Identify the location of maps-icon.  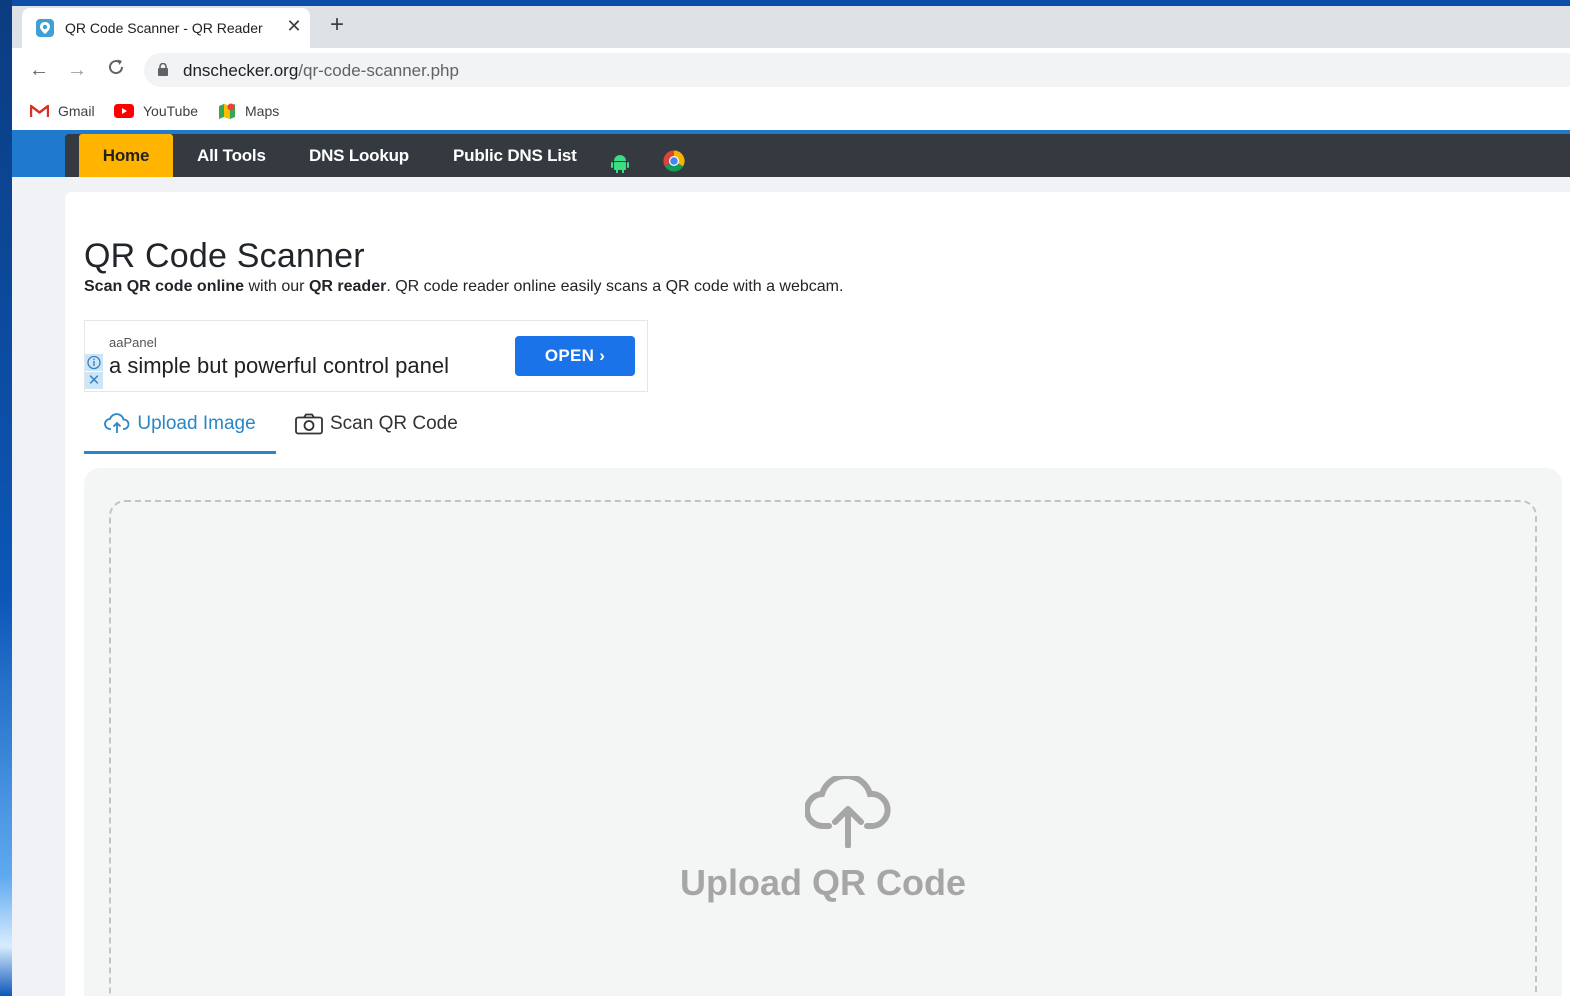
(227, 111).